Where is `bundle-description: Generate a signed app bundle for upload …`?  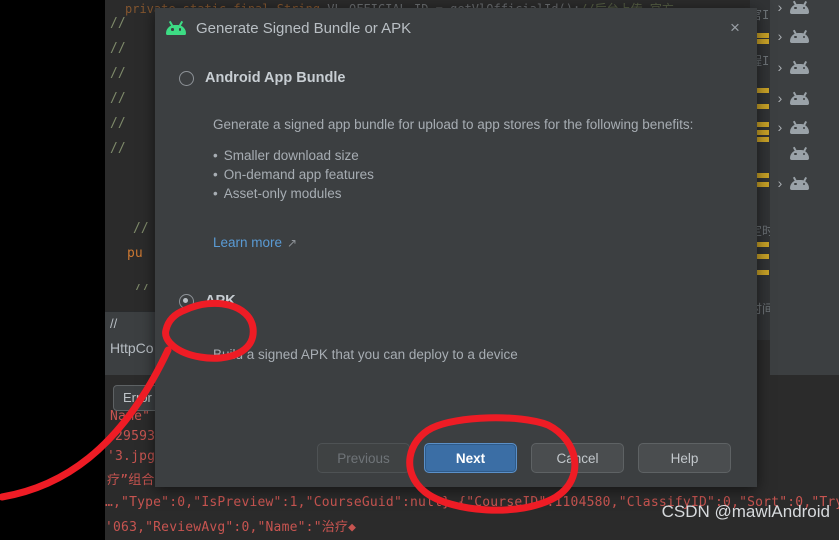
bundle-description: Generate a signed app bundle for upload … is located at coordinates (453, 124).